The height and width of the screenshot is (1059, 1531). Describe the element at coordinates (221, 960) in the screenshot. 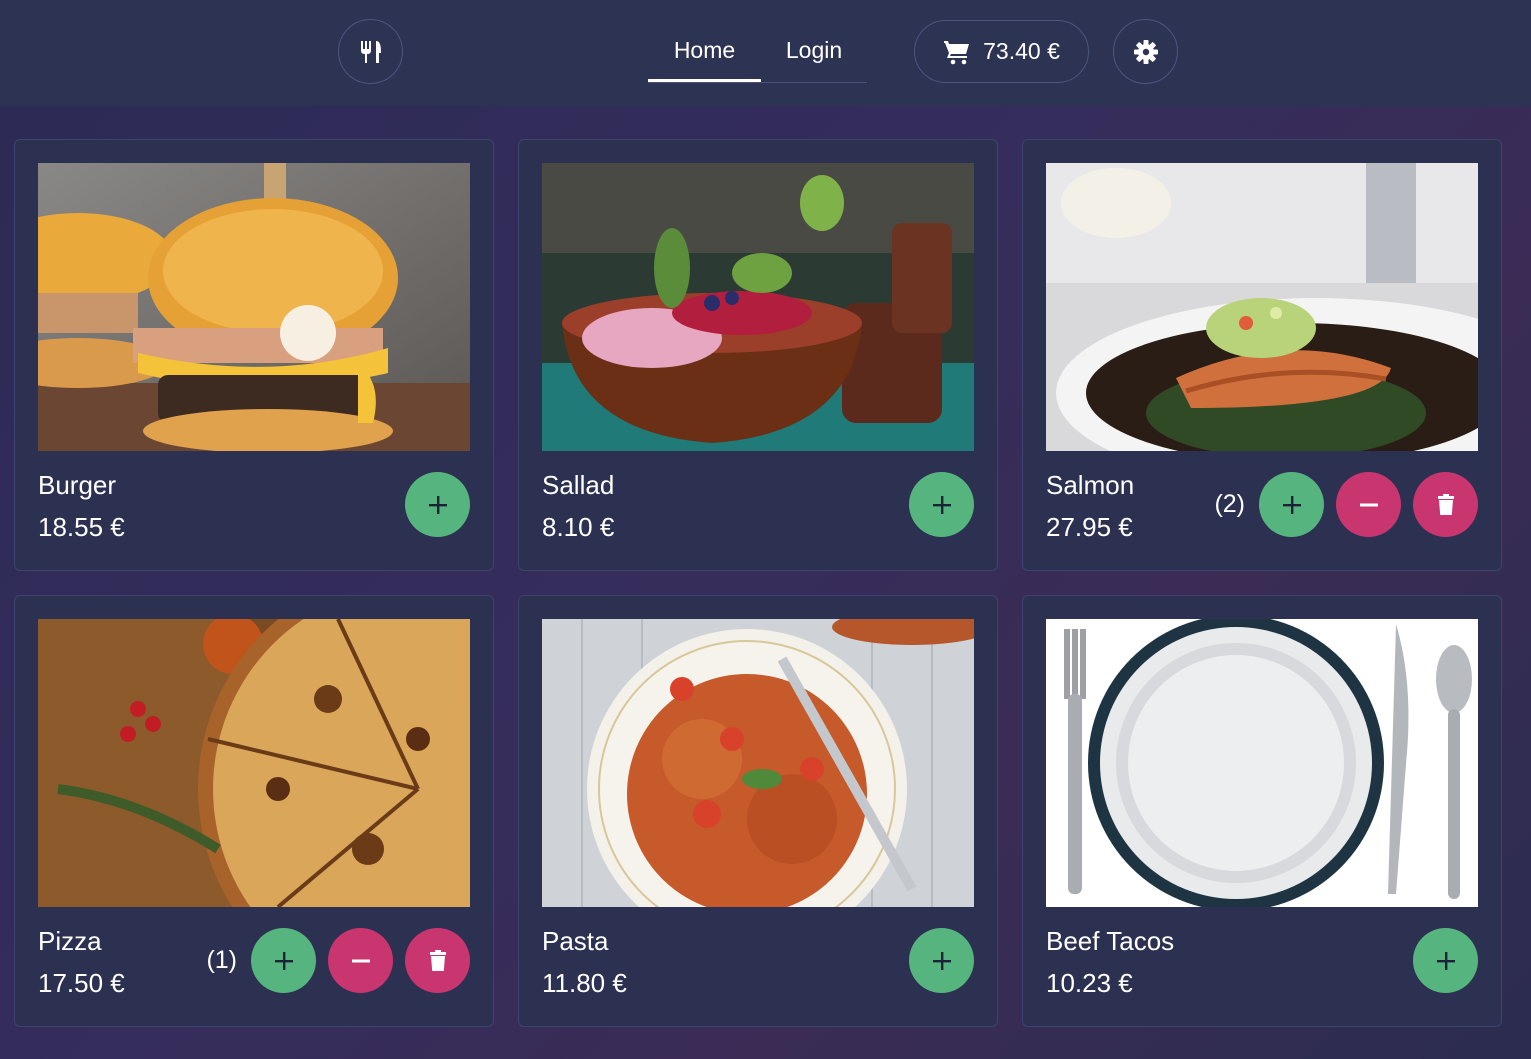

I see `item-quantity: (1)` at that location.